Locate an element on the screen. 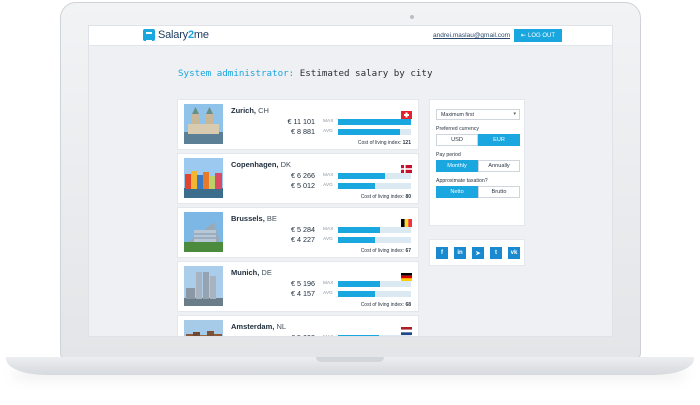  taxation-label: Approximate taxation? is located at coordinates (462, 181).